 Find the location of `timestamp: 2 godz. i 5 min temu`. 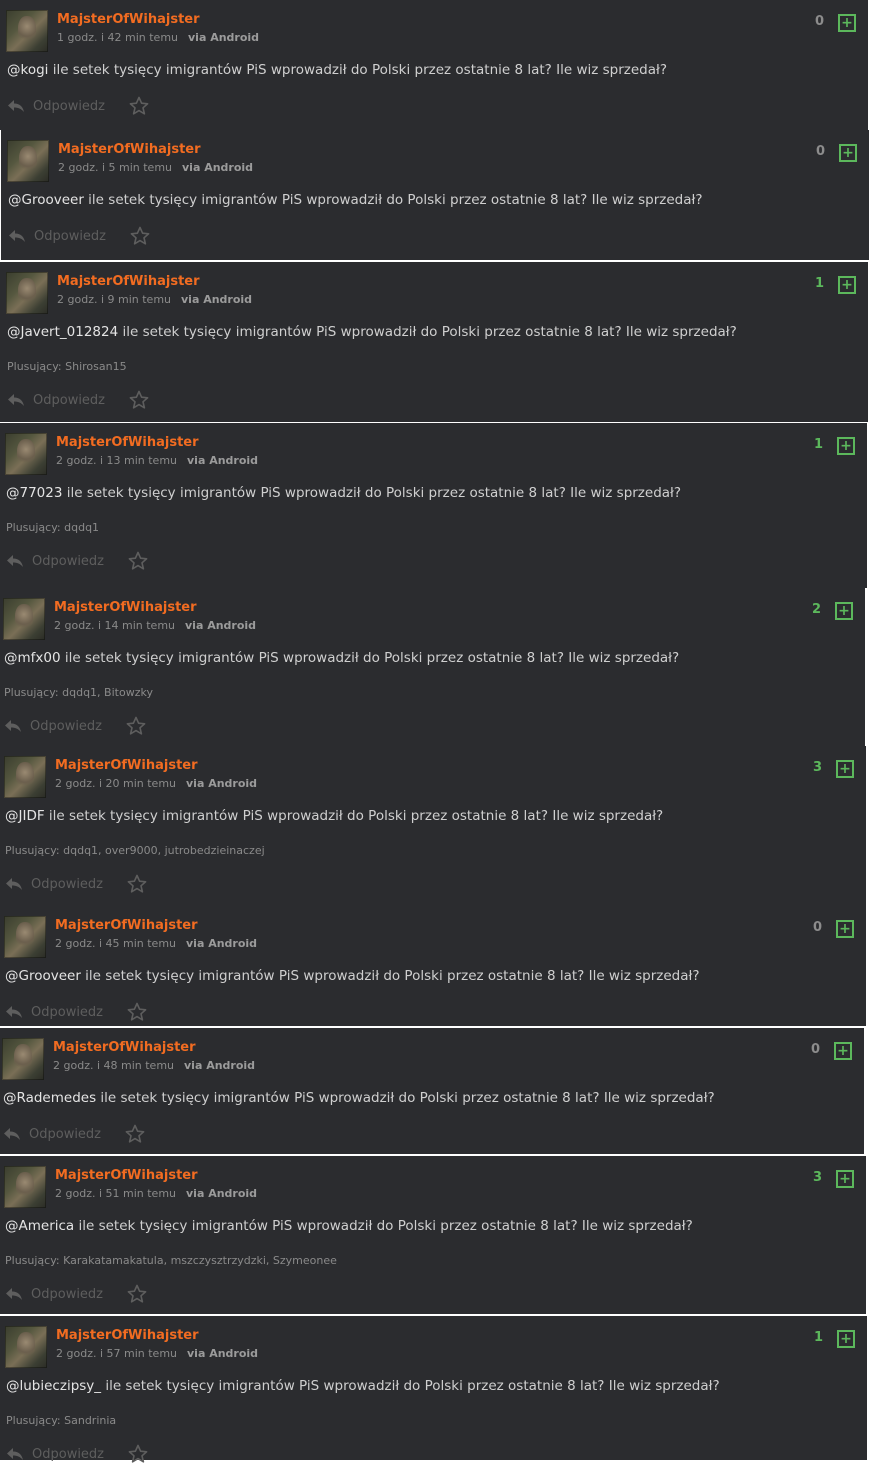

timestamp: 2 godz. i 5 min temu is located at coordinates (115, 167).